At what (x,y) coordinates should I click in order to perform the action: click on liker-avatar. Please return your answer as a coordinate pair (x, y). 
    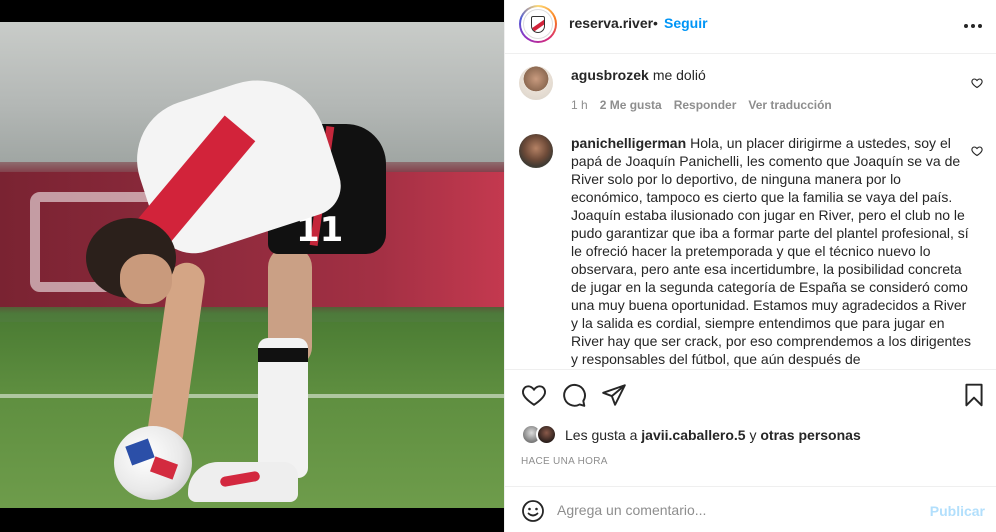
    Looking at the image, I should click on (546, 434).